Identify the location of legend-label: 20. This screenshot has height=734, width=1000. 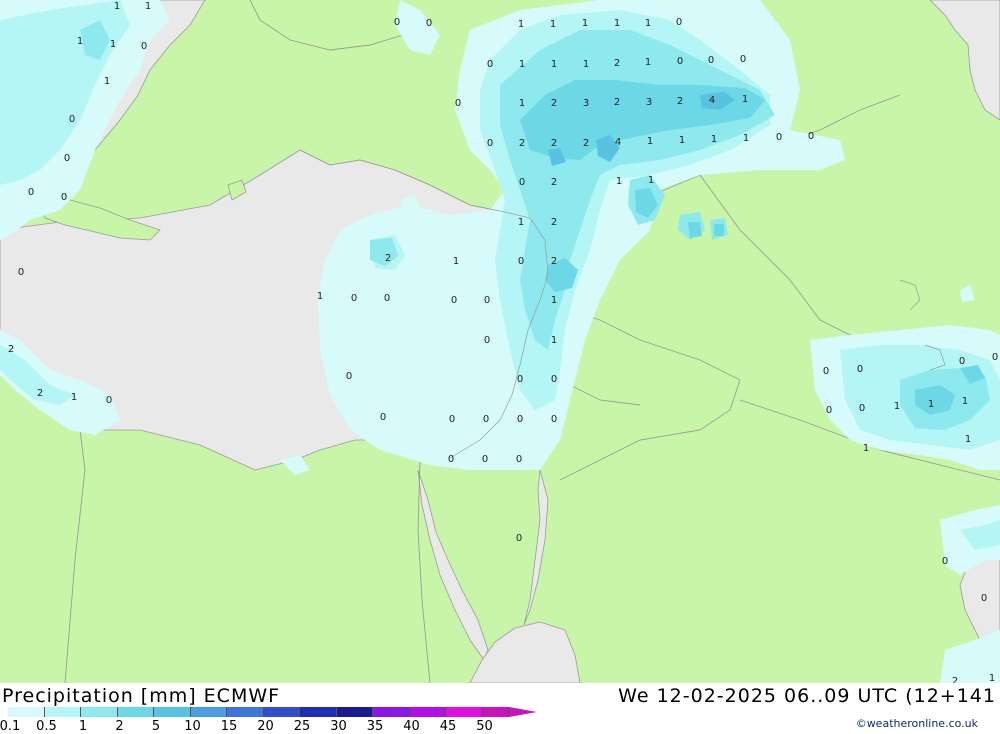
(265, 726).